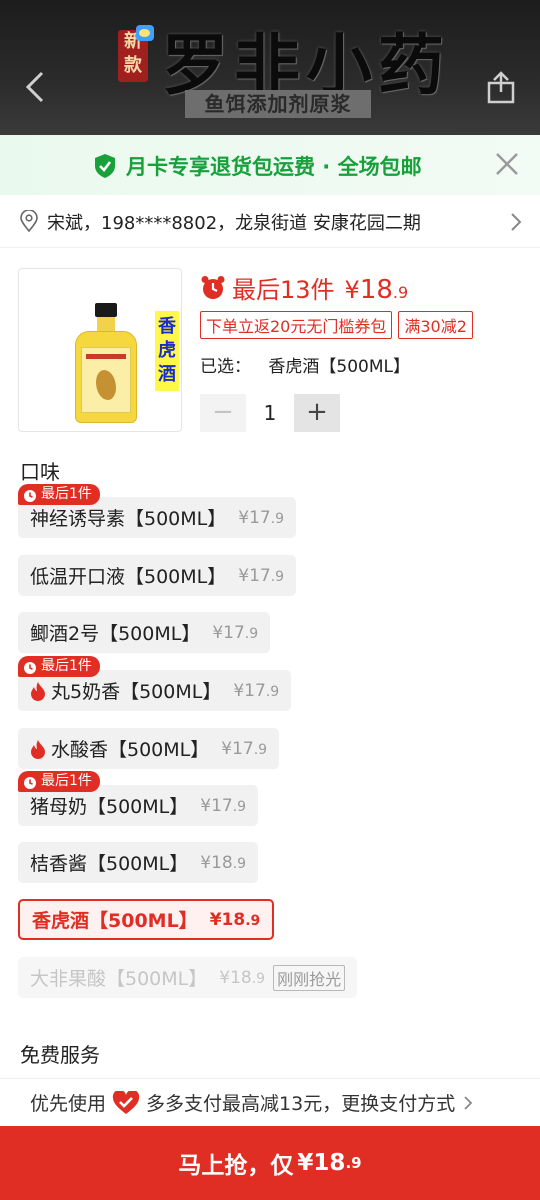 The image size is (540, 1200). What do you see at coordinates (115, 921) in the screenshot?
I see `option-name: 香虎酒【500ML】` at bounding box center [115, 921].